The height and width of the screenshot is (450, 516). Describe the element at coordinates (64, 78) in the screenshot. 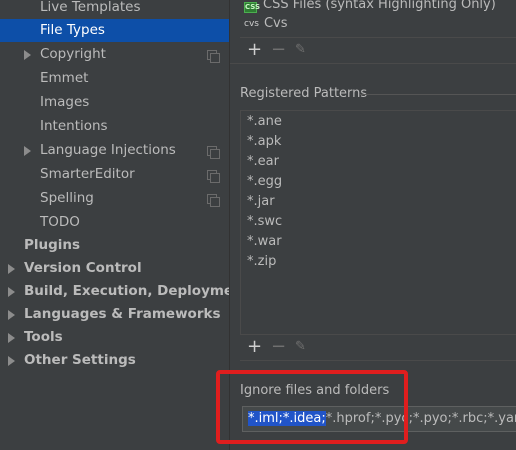

I see `sidebar-item-label: Emmet` at that location.